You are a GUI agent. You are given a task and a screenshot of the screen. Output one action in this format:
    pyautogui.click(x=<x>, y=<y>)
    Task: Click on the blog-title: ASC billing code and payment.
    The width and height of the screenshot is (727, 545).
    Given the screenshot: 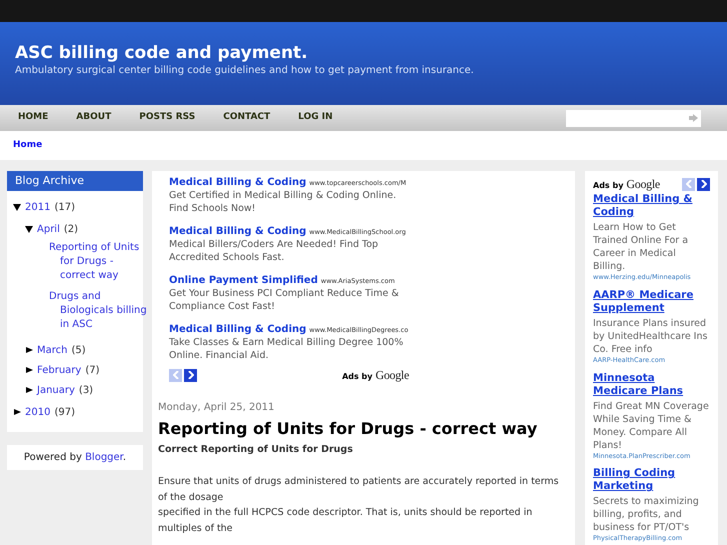 What is the action you would take?
    pyautogui.click(x=363, y=53)
    